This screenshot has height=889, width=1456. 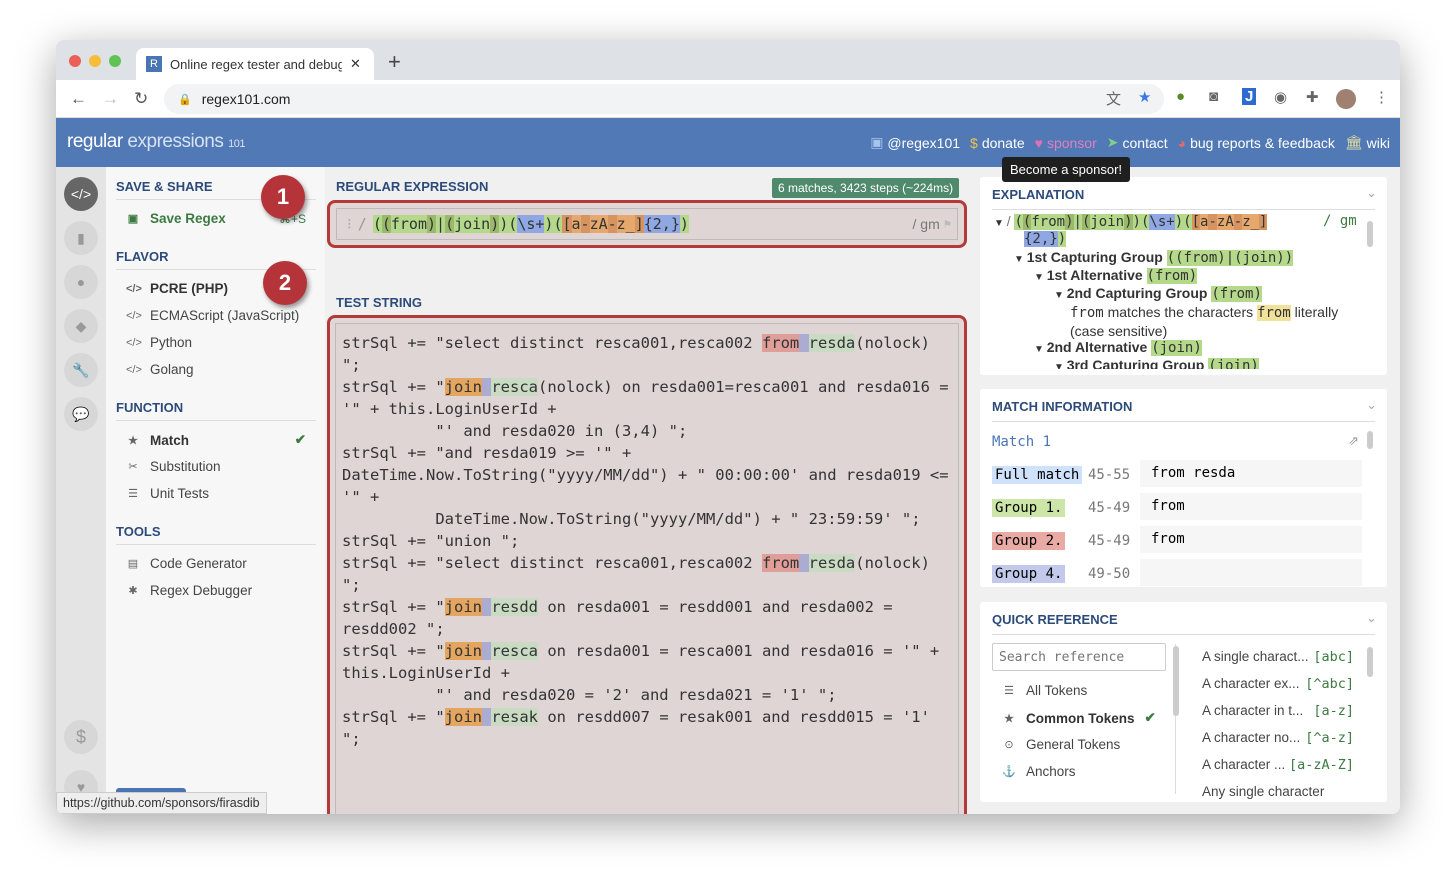 What do you see at coordinates (394, 62) in the screenshot?
I see `new-tab-button: +` at bounding box center [394, 62].